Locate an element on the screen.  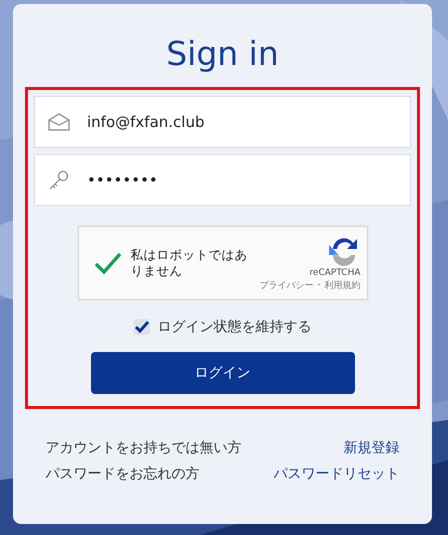
password-field: •••••••• is located at coordinates (222, 180).